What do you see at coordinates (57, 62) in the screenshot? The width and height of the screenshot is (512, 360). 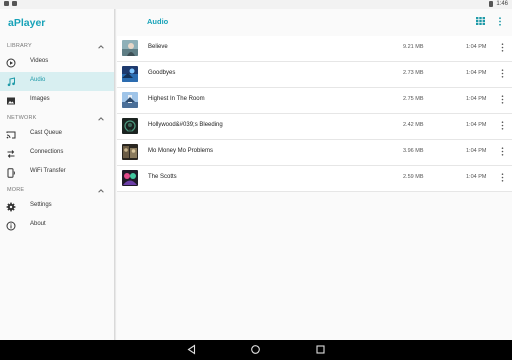 I see `sidebar-item-videos: Videos` at bounding box center [57, 62].